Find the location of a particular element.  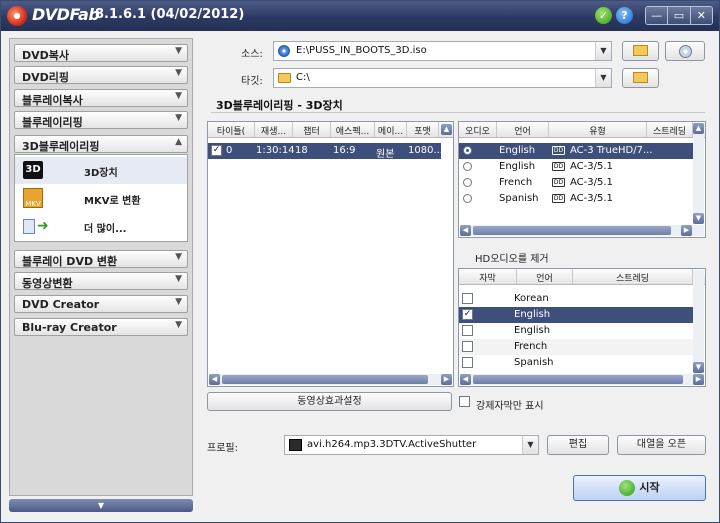

sidebar-item-dvd-creator: DVD Creator ▼ is located at coordinates (101, 304).